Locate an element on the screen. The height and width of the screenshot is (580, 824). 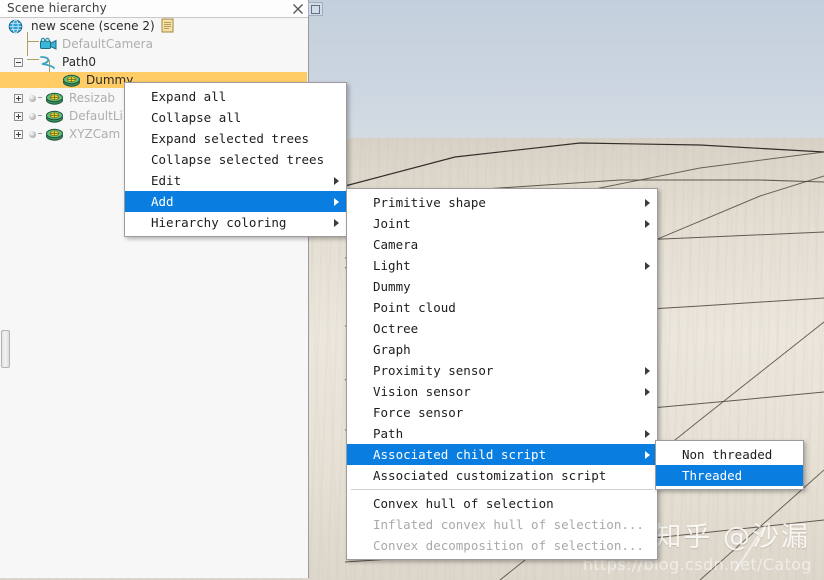
add-item-joint: Joint is located at coordinates (502, 223).